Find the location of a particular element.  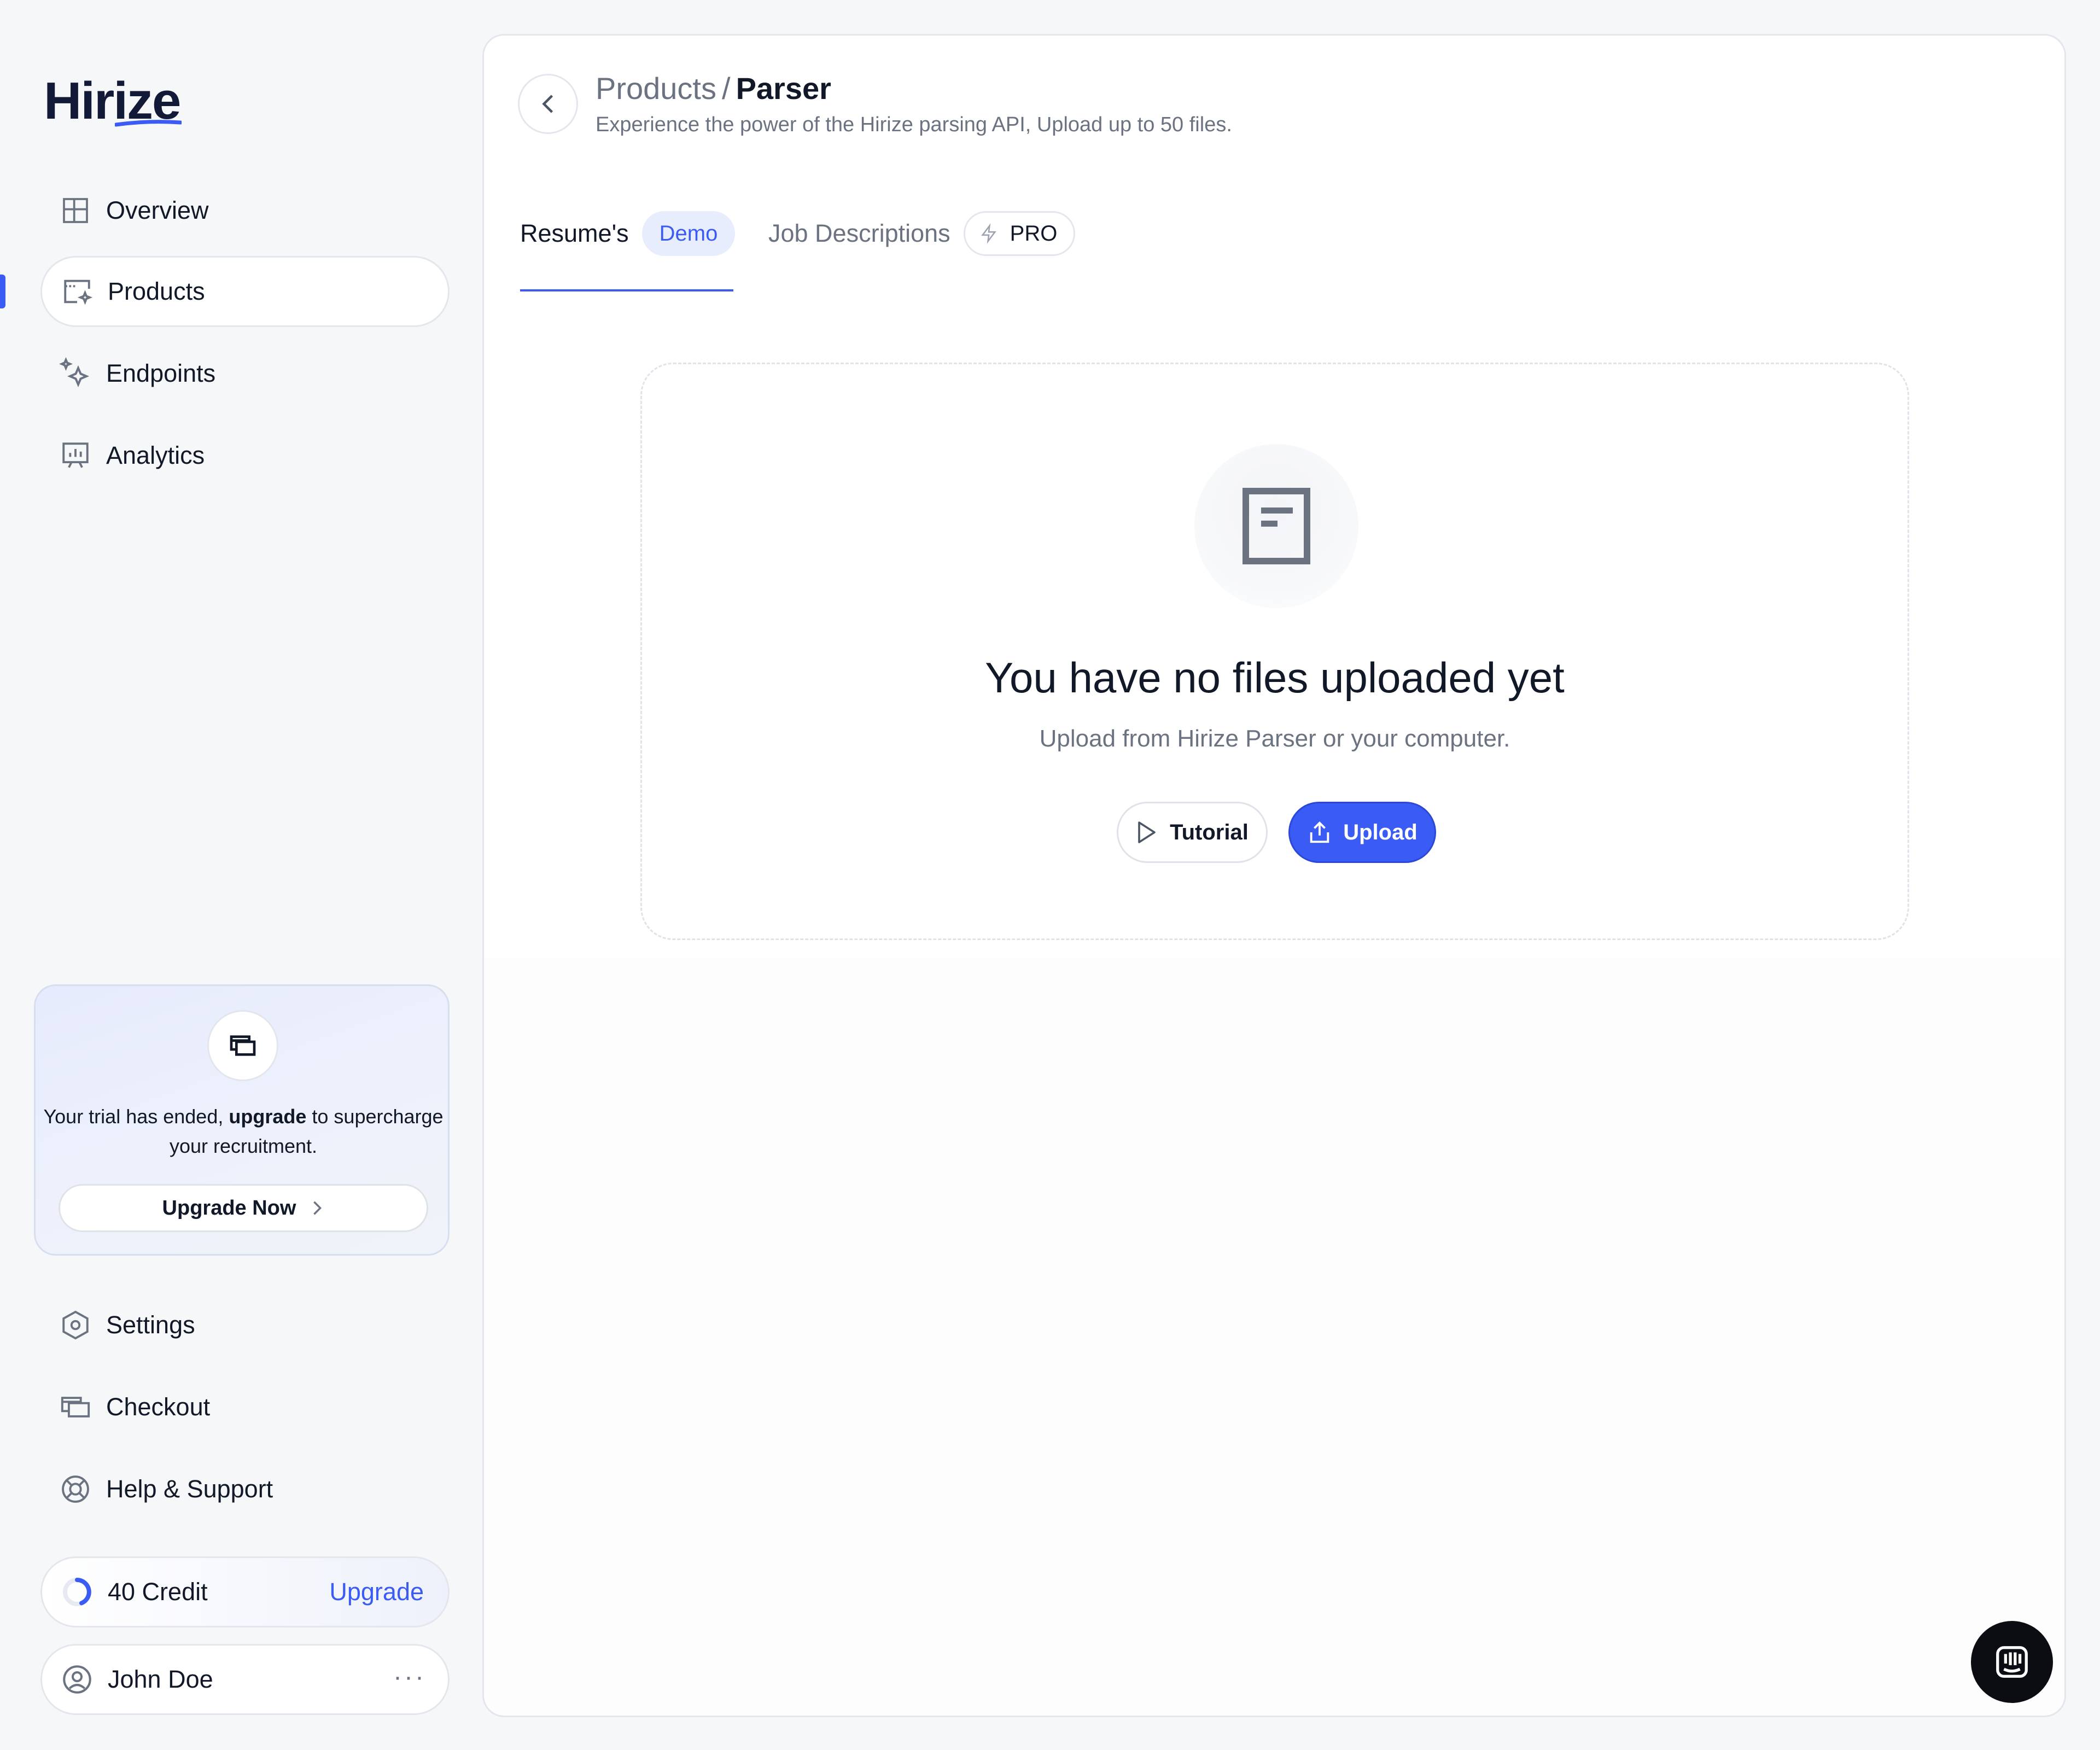

nav-label: Help & Support is located at coordinates (189, 1489).